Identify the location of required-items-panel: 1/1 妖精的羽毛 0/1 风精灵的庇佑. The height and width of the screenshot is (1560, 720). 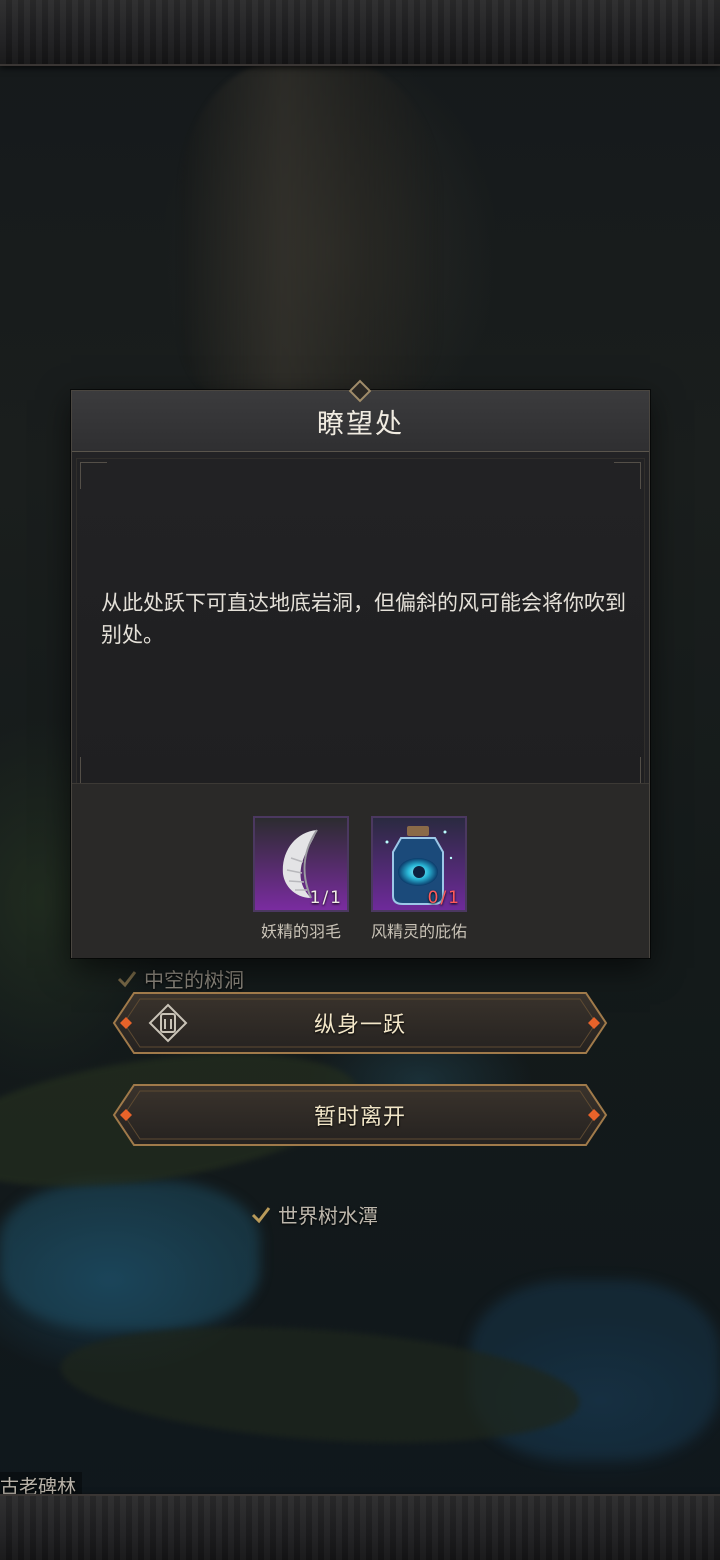
(360, 870).